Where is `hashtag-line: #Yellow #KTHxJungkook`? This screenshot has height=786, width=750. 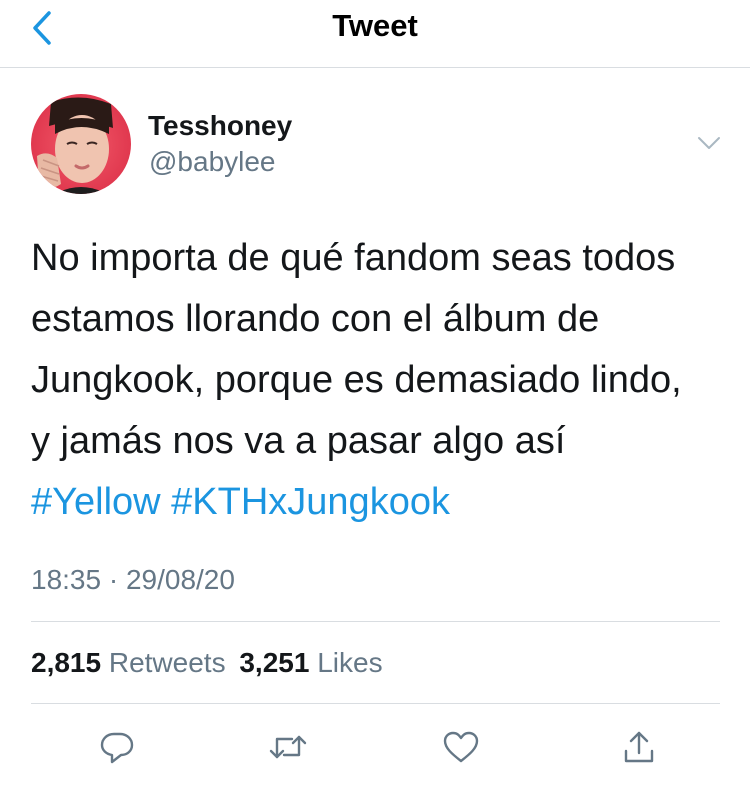 hashtag-line: #Yellow #KTHxJungkook is located at coordinates (381, 502).